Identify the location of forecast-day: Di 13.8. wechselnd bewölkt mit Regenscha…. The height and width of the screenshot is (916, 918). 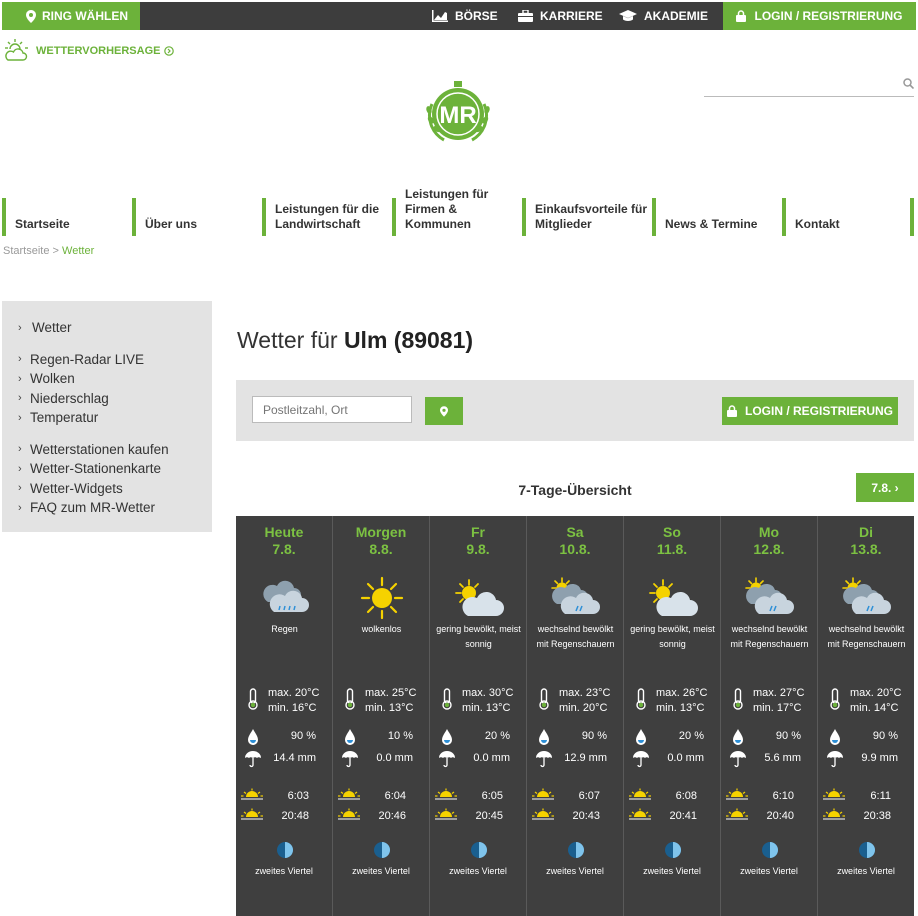
(866, 716).